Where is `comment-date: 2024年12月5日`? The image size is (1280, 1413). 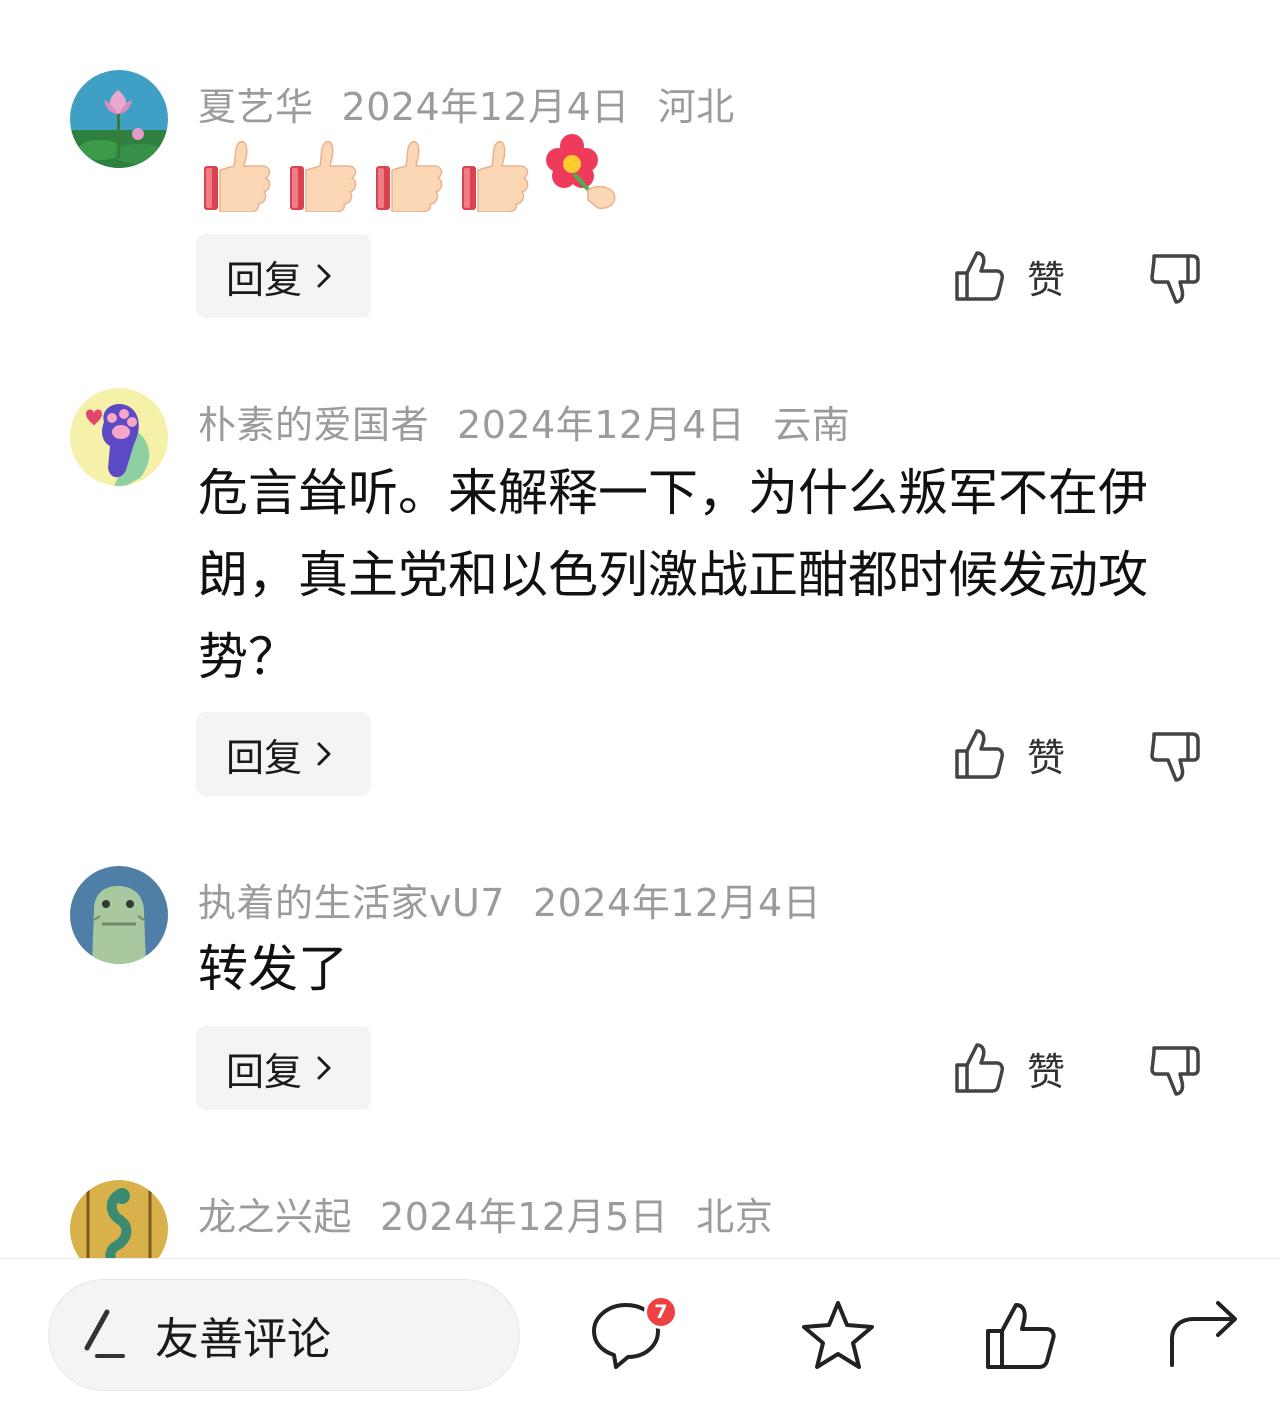 comment-date: 2024年12月5日 is located at coordinates (524, 1217).